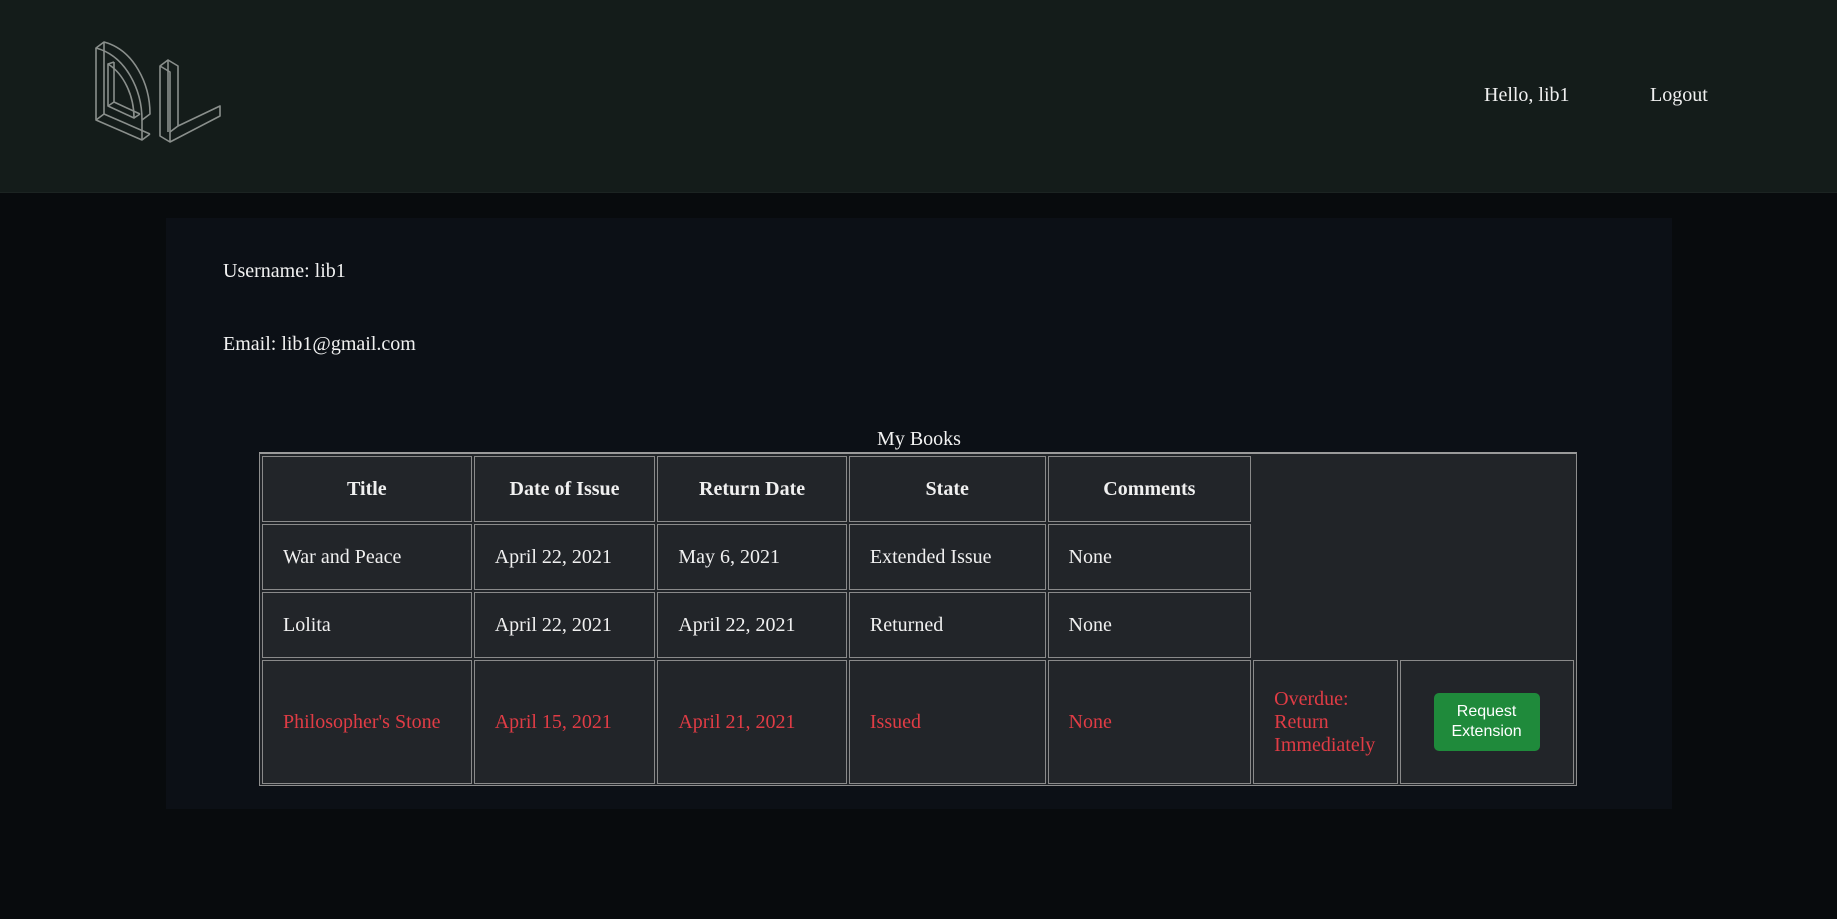 The image size is (1837, 919). Describe the element at coordinates (919, 439) in the screenshot. I see `books-table-caption: My Books` at that location.